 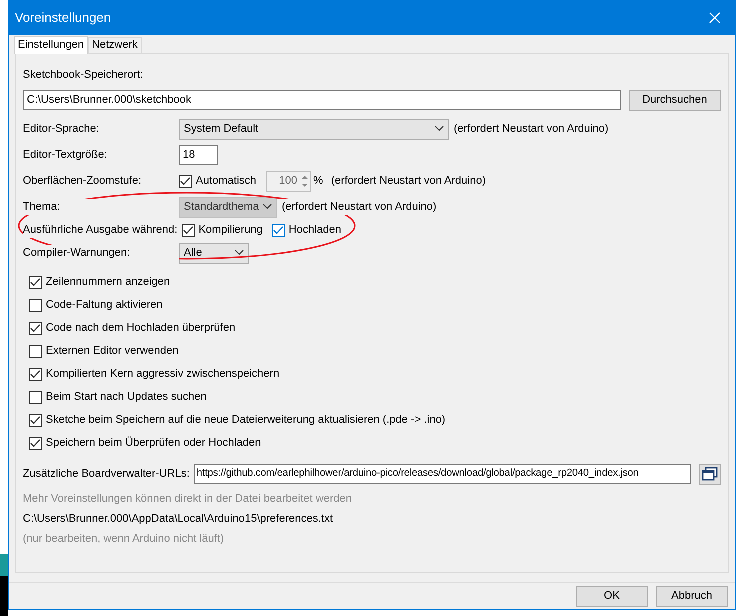 I want to click on dropdown: System Default, so click(x=314, y=129).